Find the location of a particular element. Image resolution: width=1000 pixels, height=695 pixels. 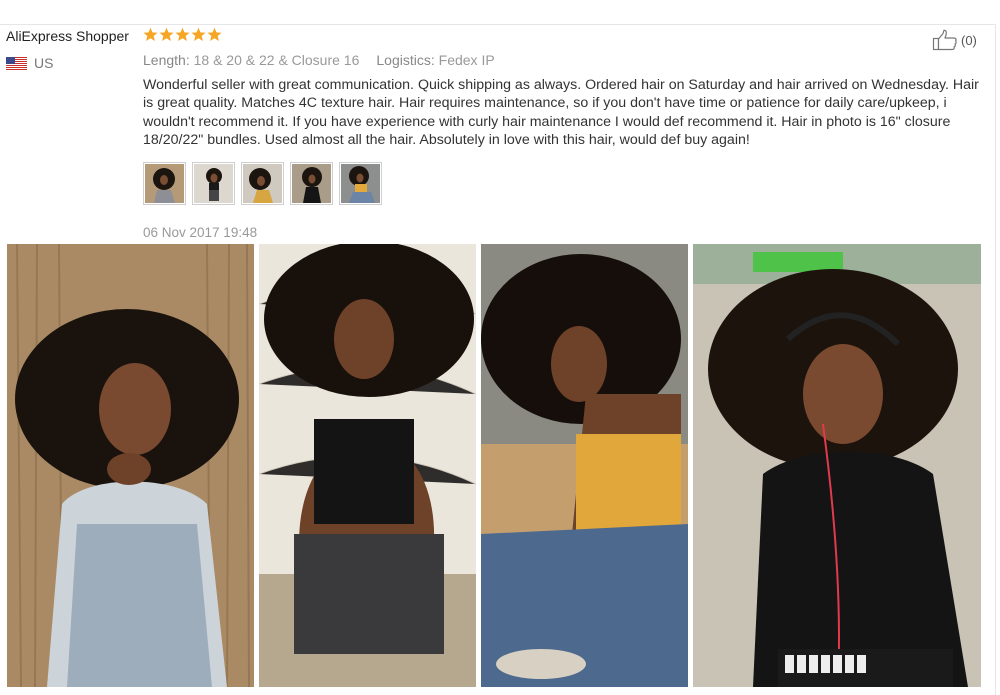

review-thumbnails is located at coordinates (262, 183).